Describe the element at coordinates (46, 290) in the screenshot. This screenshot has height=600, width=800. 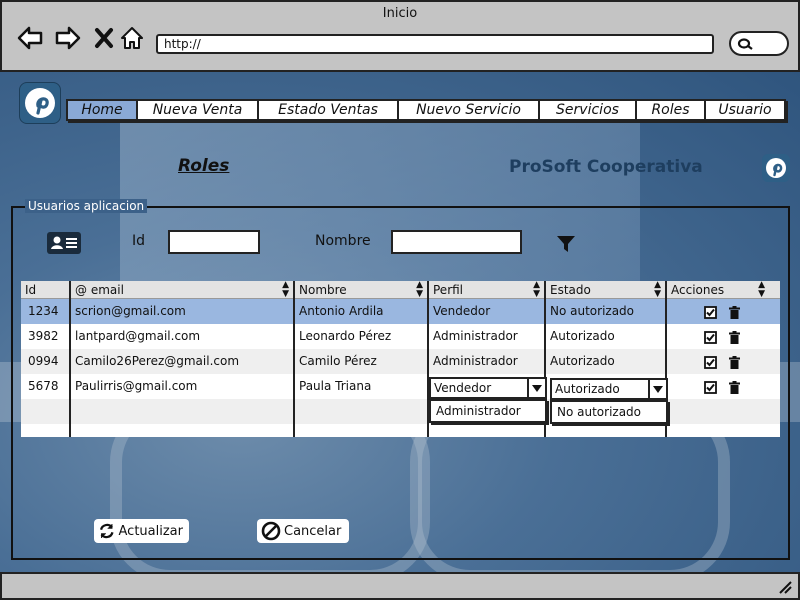
I see `header-id: Id` at that location.